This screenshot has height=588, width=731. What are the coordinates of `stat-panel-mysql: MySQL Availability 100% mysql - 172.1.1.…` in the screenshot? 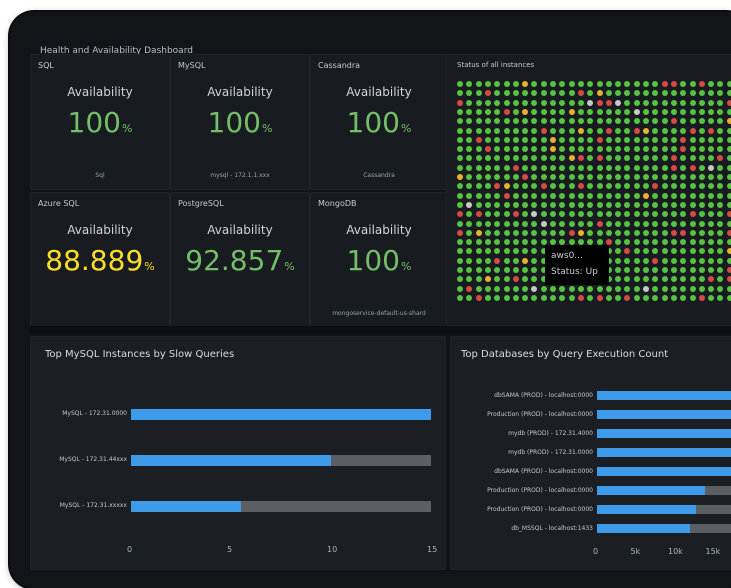 It's located at (240, 122).